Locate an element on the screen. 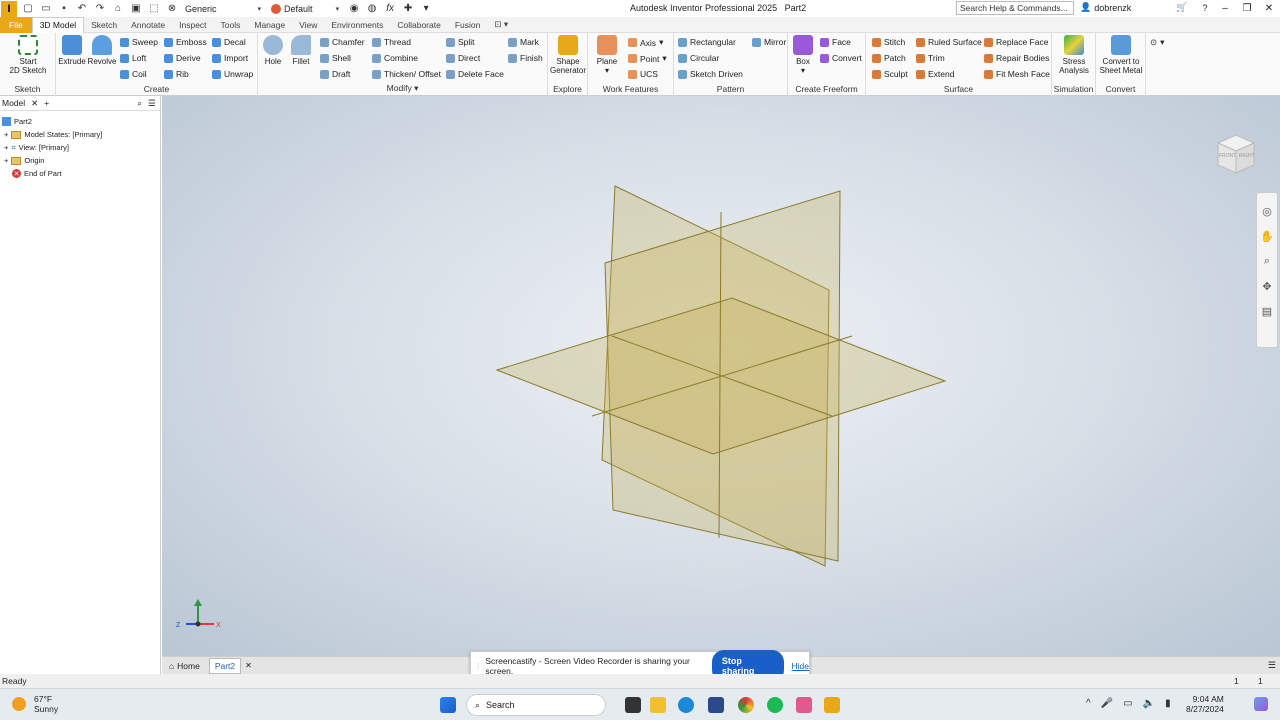 Image resolution: width=1280 pixels, height=720 pixels. patch-button: Patch is located at coordinates (889, 58).